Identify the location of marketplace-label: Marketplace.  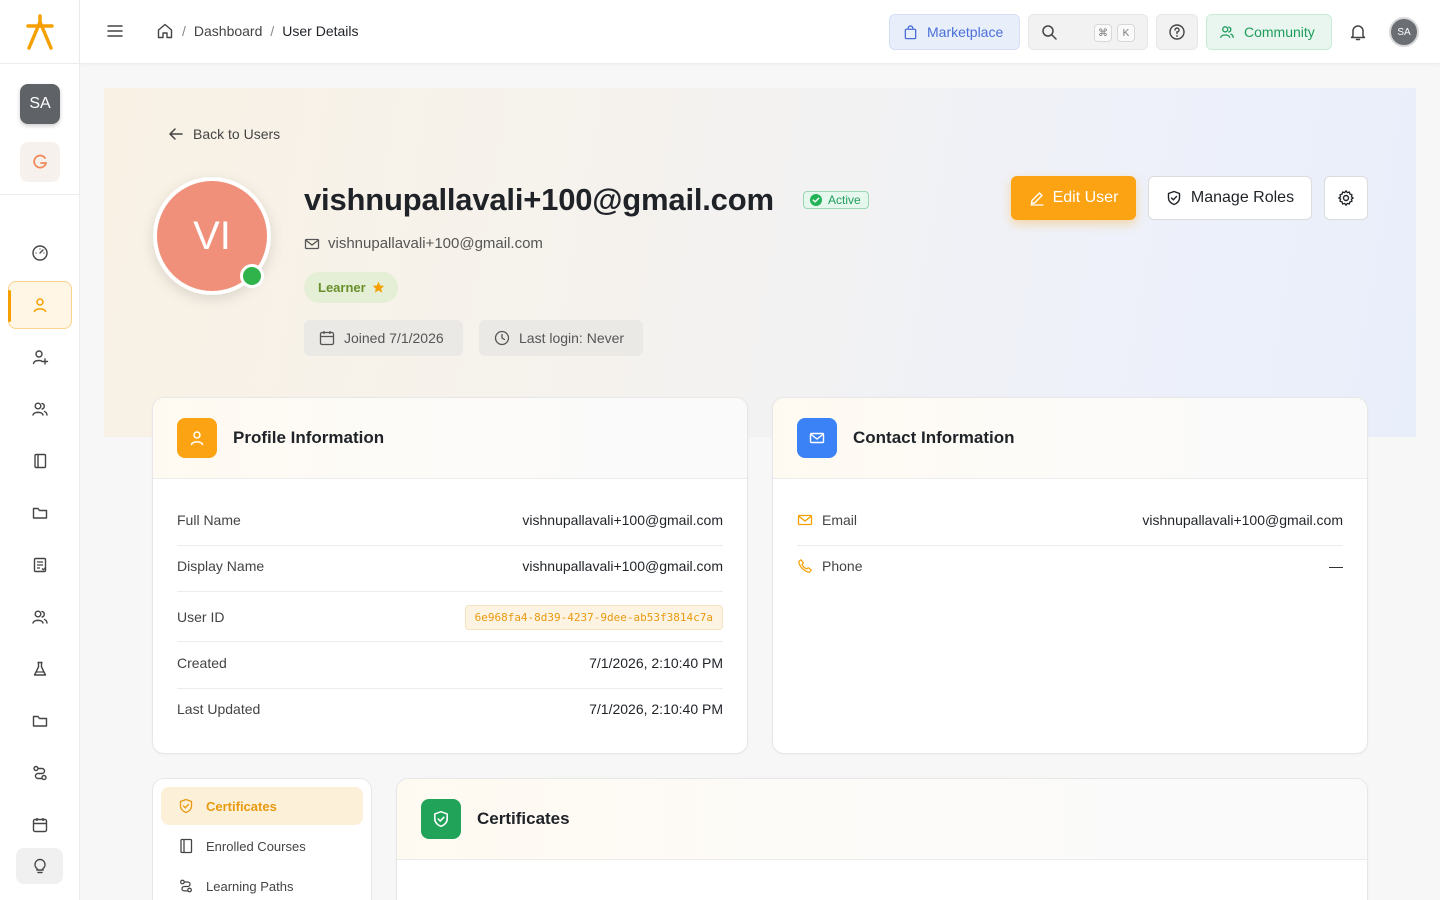
(965, 32).